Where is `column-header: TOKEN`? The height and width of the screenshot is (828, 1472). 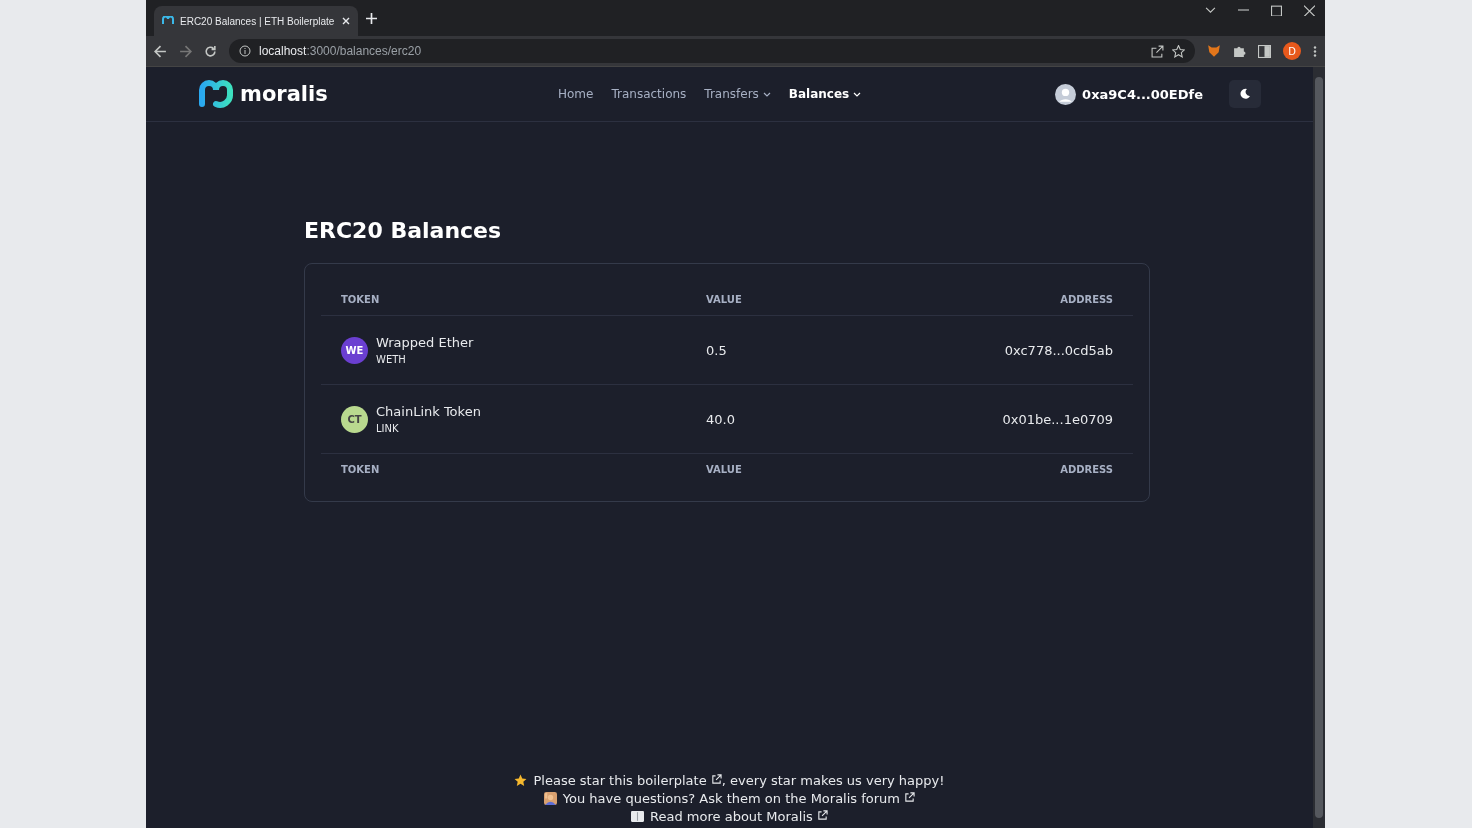 column-header: TOKEN is located at coordinates (360, 300).